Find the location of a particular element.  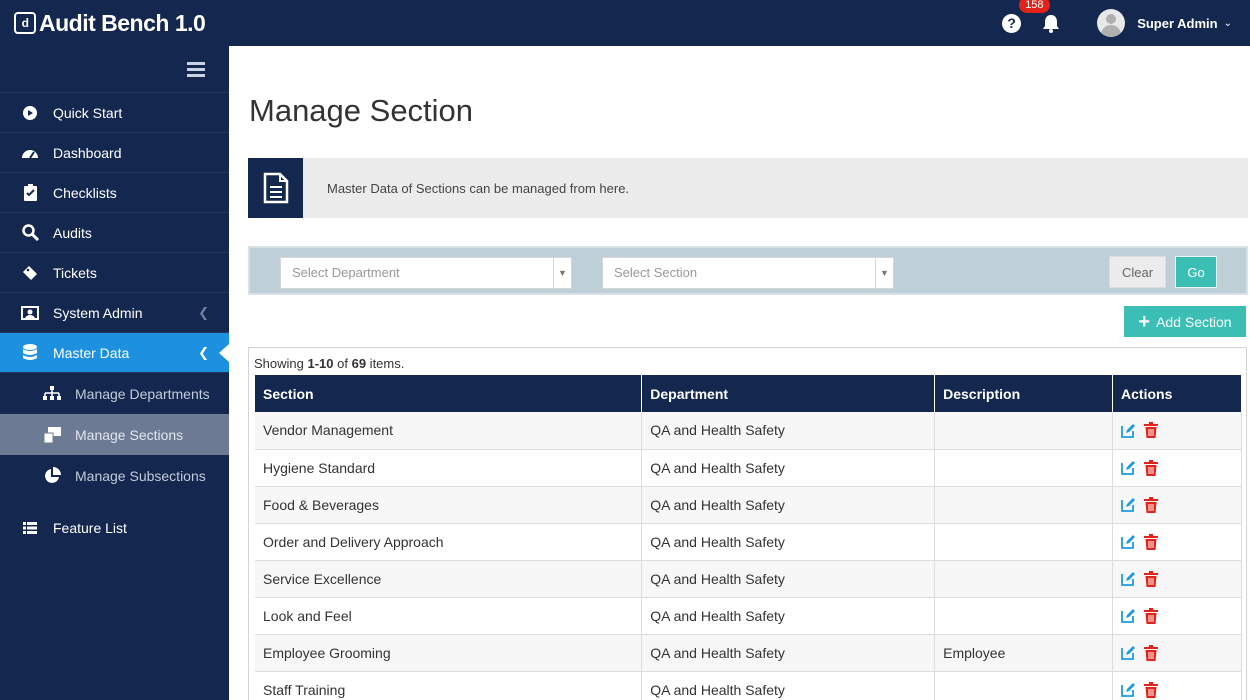

sidebar-subitem-manage-sections: Manage Sections is located at coordinates (114, 434).